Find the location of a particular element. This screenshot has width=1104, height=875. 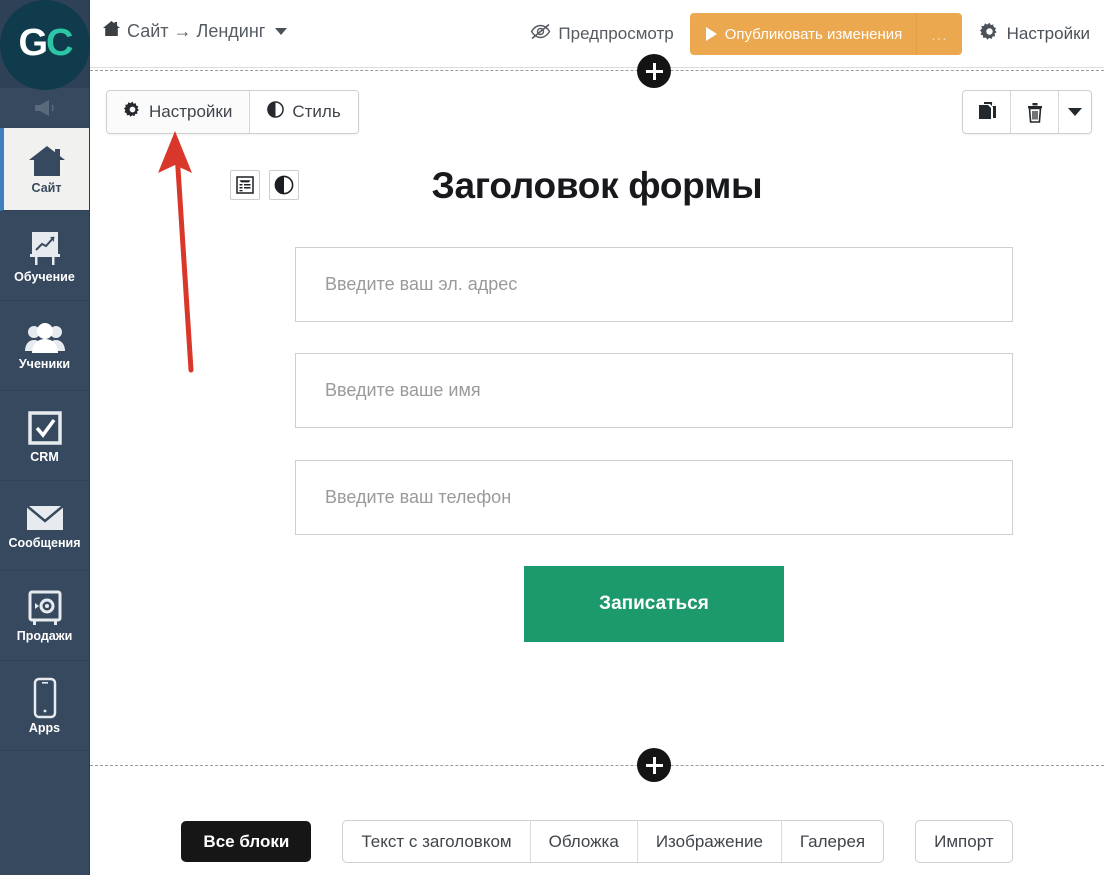

submit-button-label: Записаться is located at coordinates (654, 603).